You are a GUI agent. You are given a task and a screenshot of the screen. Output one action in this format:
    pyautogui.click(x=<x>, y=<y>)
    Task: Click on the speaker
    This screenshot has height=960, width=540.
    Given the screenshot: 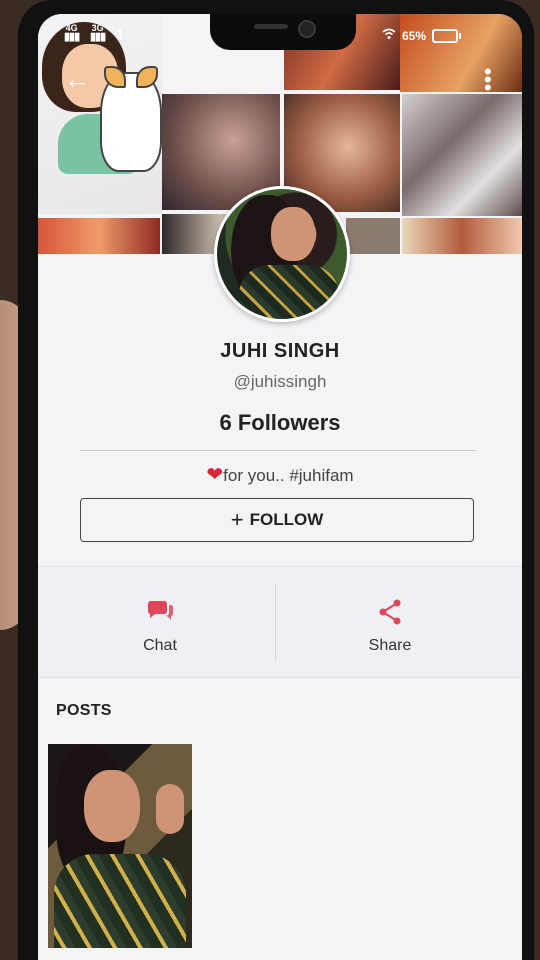 What is the action you would take?
    pyautogui.click(x=271, y=26)
    